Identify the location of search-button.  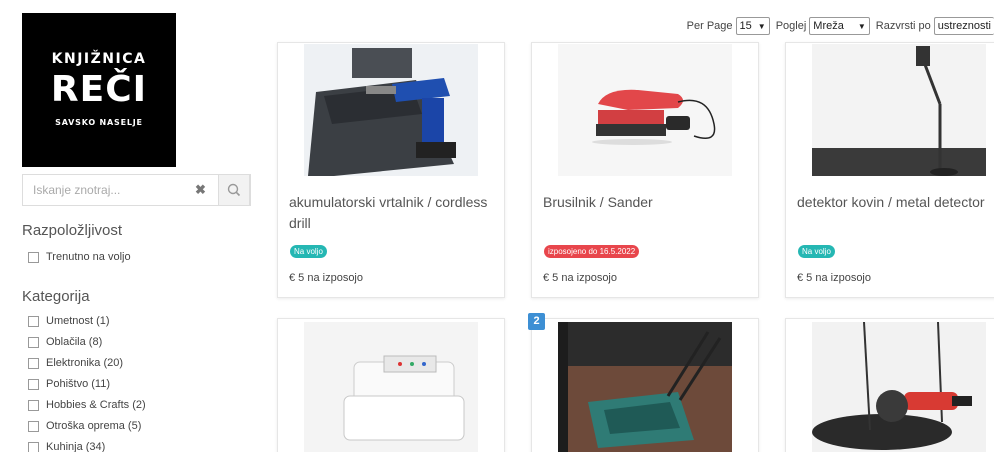
(234, 190).